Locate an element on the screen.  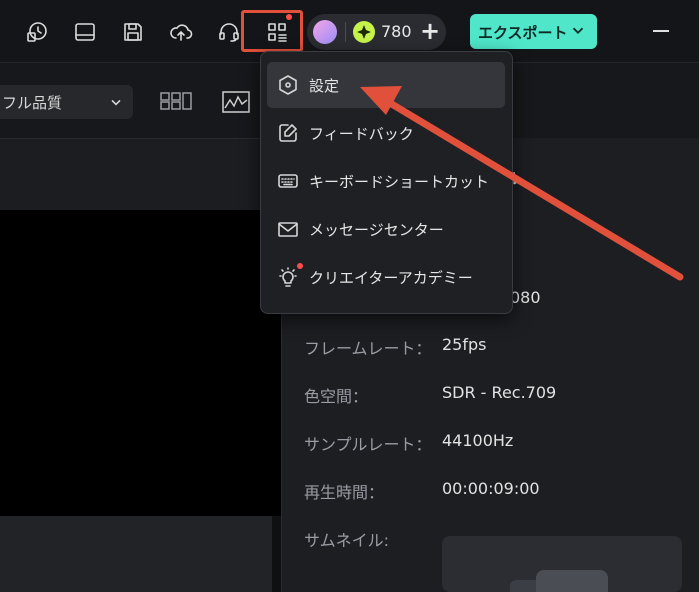
export-label: エクスポート is located at coordinates (523, 33).